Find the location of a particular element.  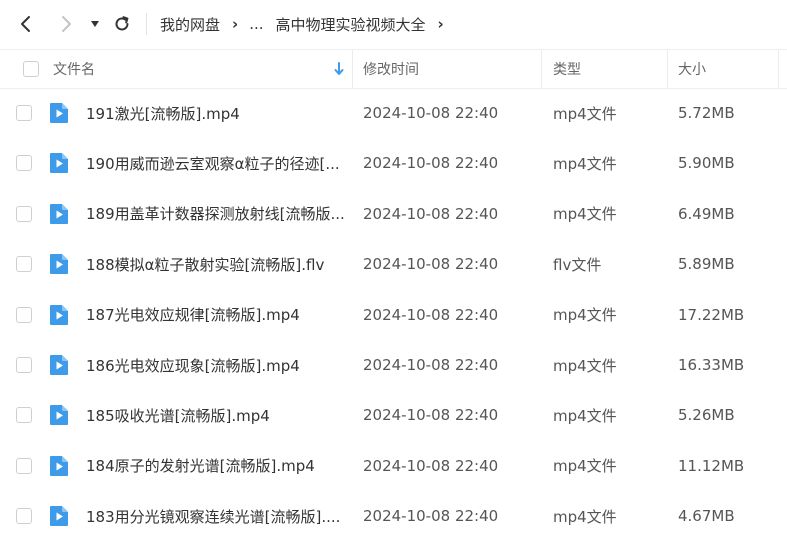

back-button is located at coordinates (26, 24).